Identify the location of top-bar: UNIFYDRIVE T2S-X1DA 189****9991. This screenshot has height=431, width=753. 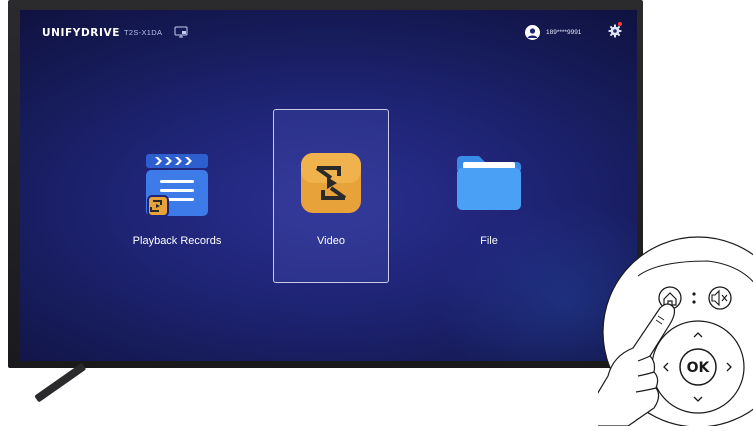
(328, 30).